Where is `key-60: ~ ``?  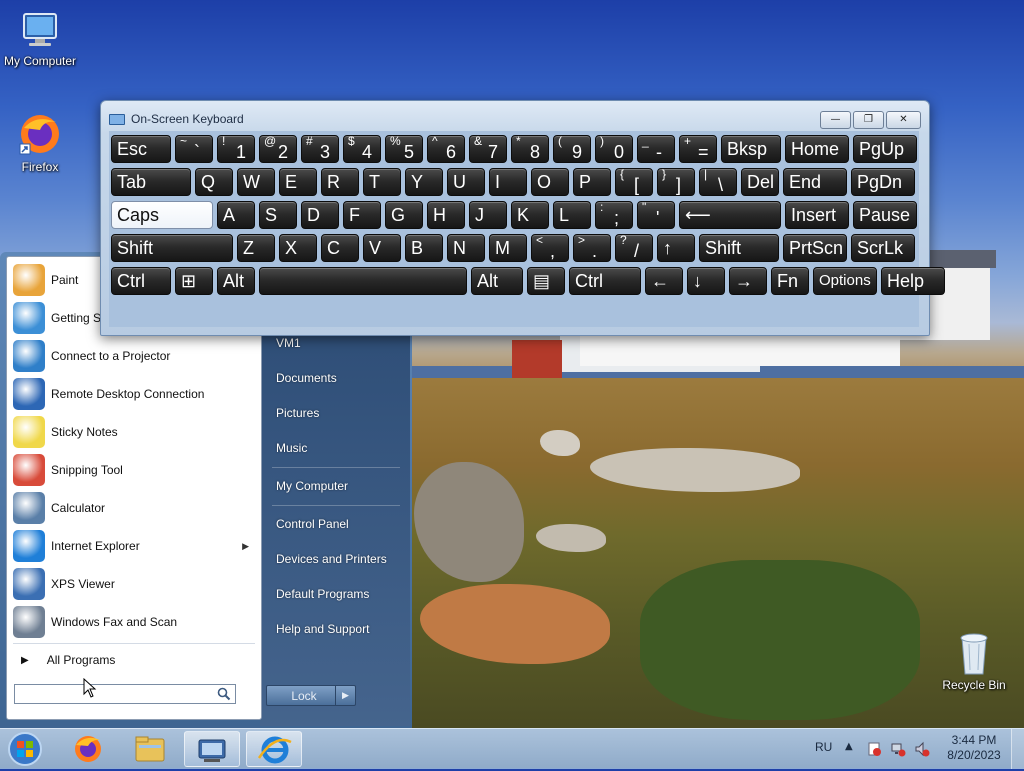 key-60: ~ ` is located at coordinates (194, 149).